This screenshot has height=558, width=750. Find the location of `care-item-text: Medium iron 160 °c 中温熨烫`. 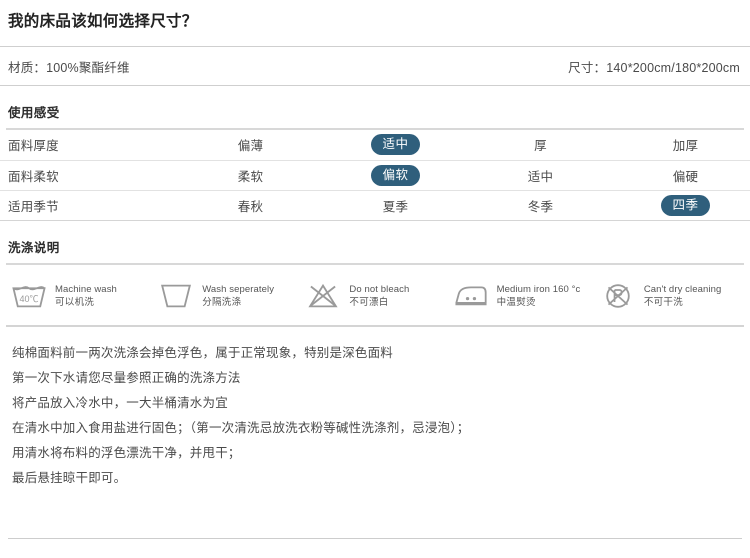

care-item-text: Medium iron 160 °c 中温熨烫 is located at coordinates (539, 296).